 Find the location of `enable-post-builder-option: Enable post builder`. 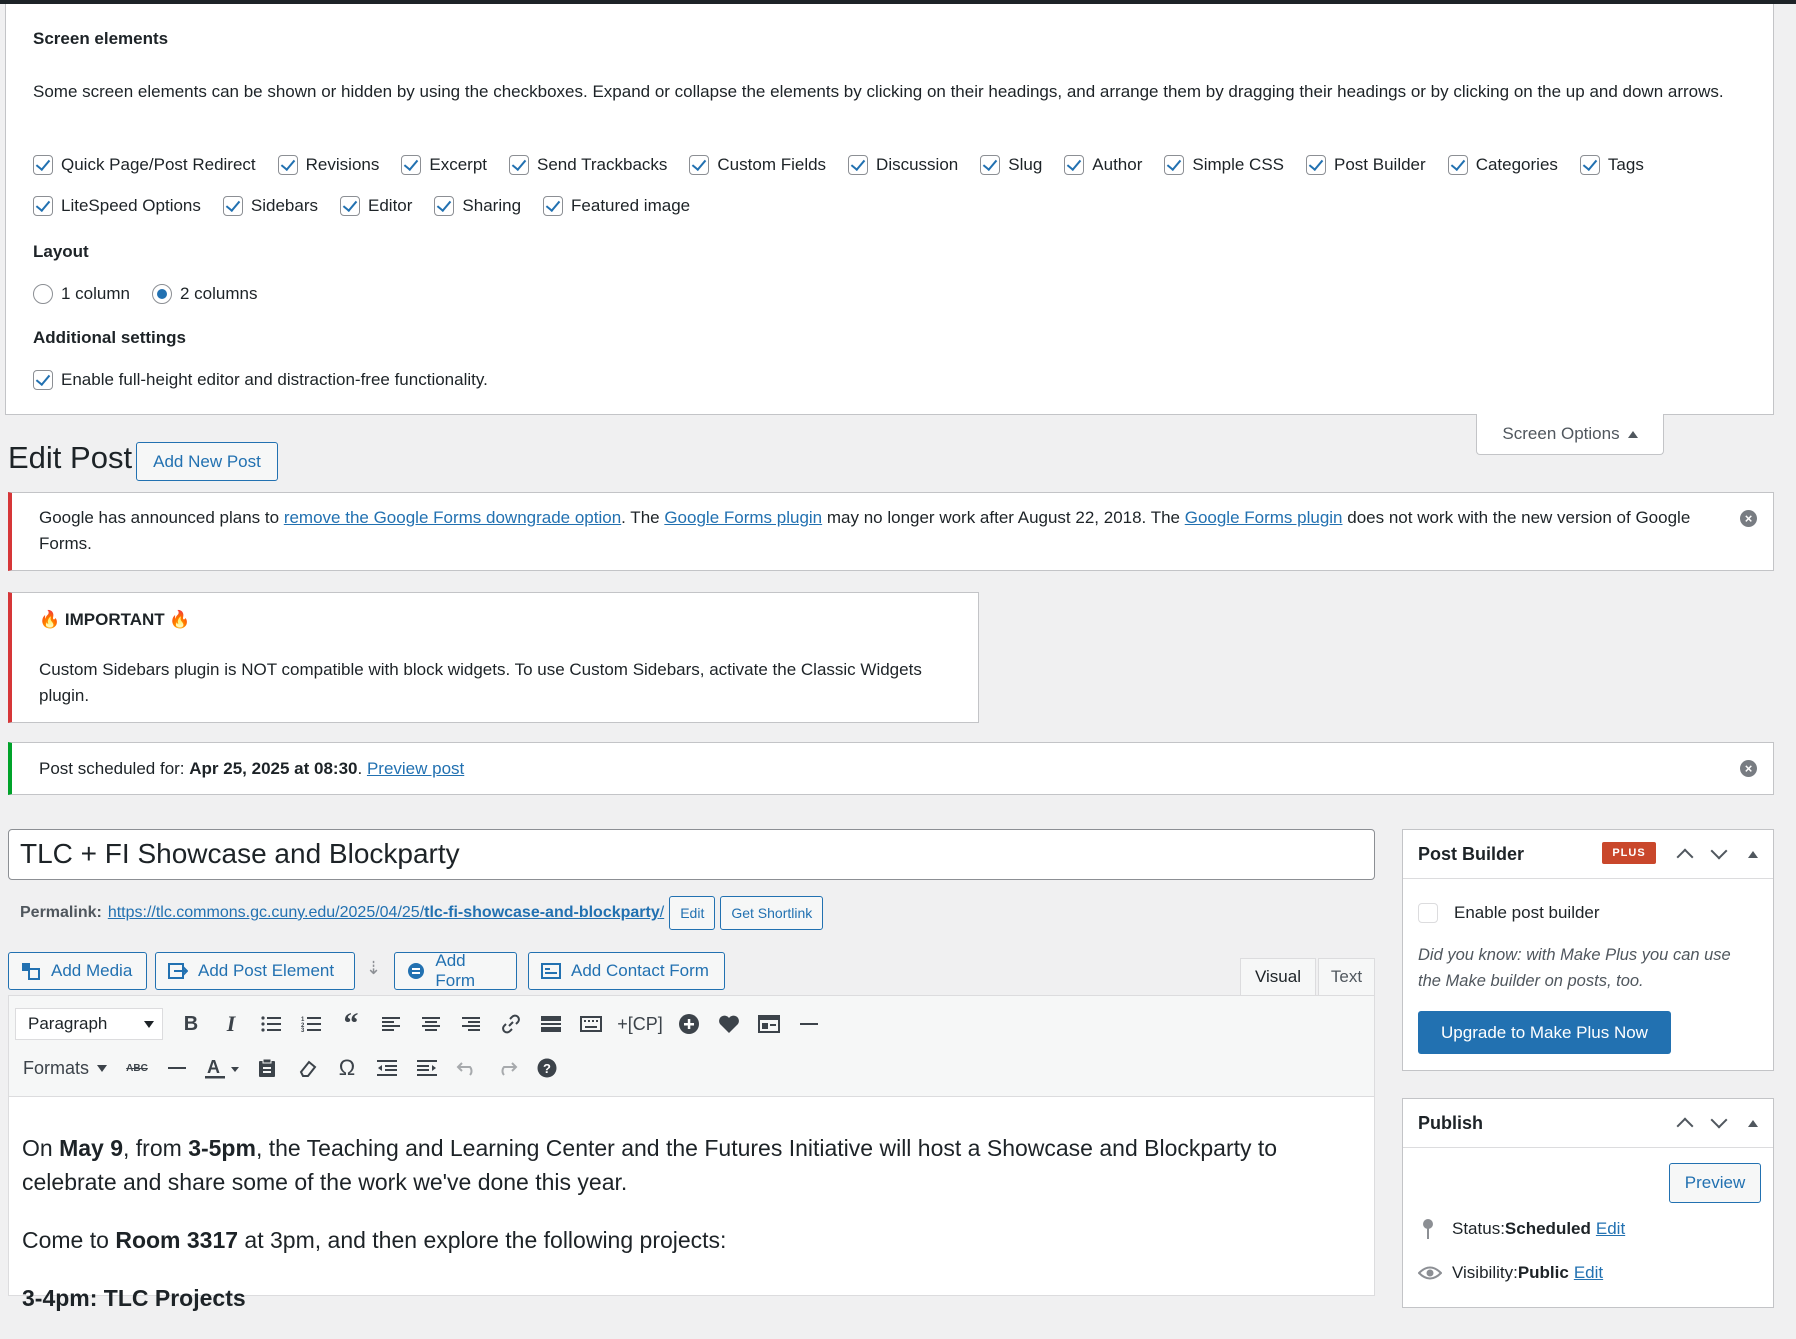

enable-post-builder-option: Enable post builder is located at coordinates (1509, 913).